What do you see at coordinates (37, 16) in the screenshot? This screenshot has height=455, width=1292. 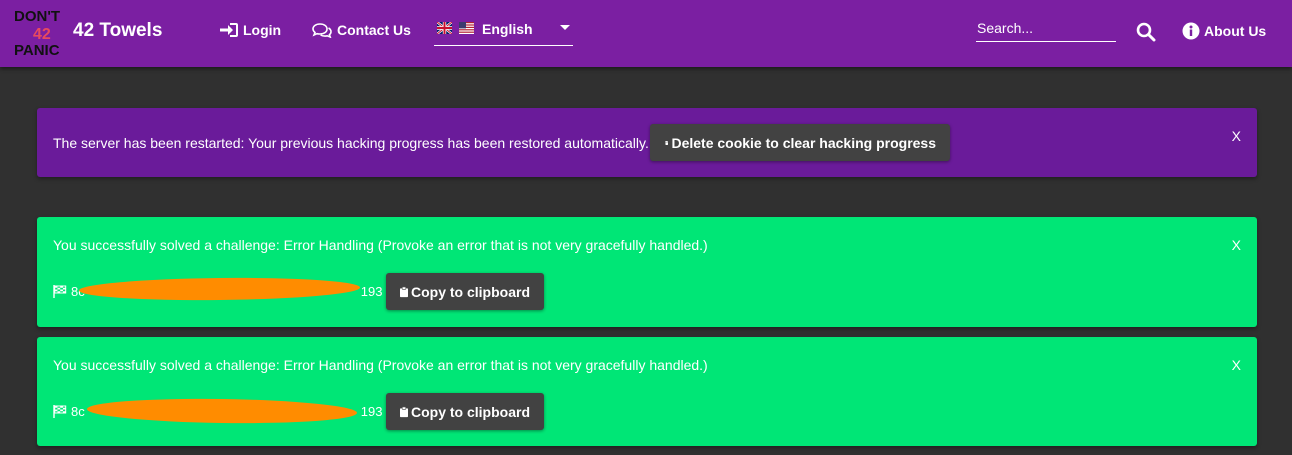 I see `logo-line-1: DON'T` at bounding box center [37, 16].